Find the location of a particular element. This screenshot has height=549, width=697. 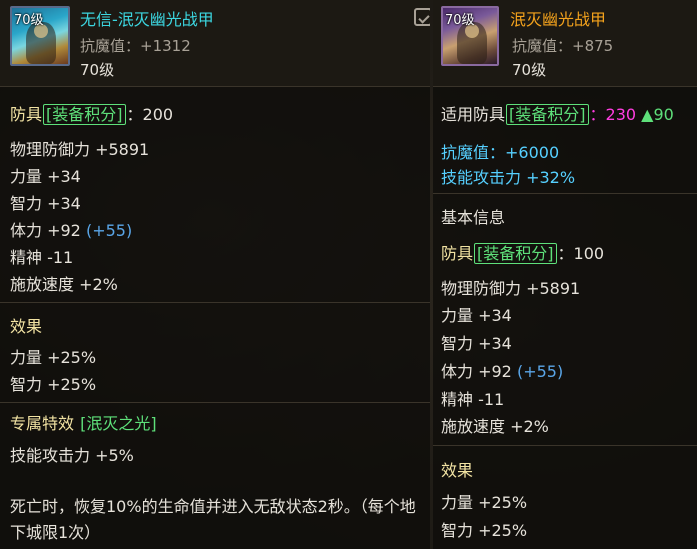

equipment-score-value: 200 is located at coordinates (158, 114).